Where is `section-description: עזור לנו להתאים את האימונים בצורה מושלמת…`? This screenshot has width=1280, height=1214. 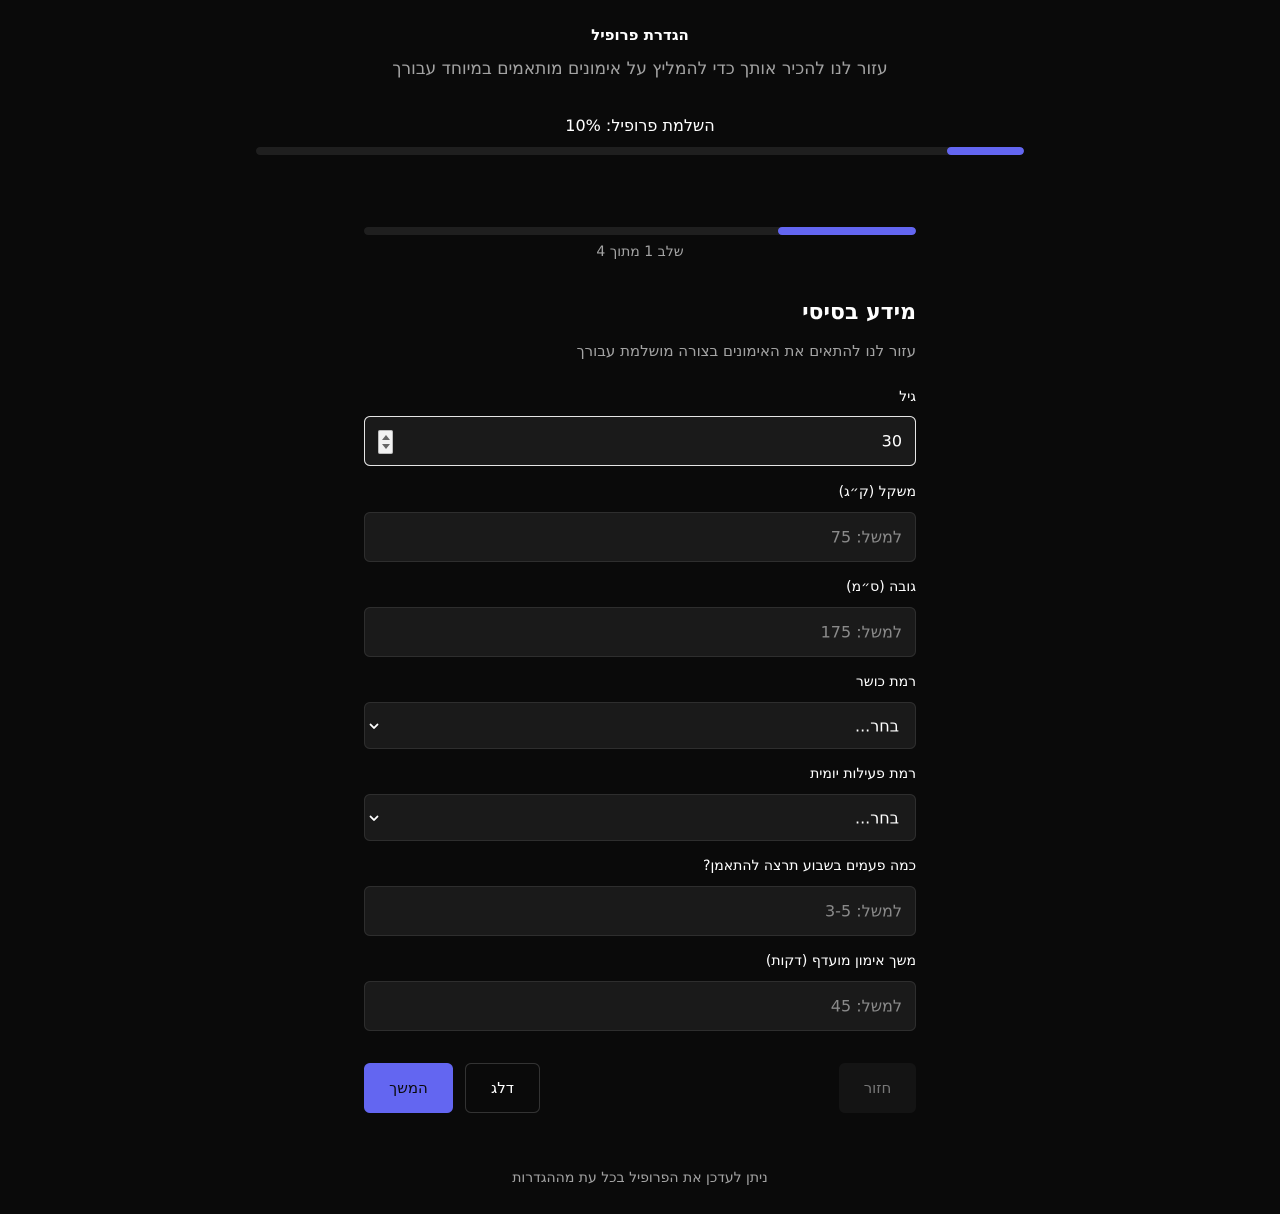 section-description: עזור לנו להתאים את האימונים בצורה מושלמת… is located at coordinates (746, 351).